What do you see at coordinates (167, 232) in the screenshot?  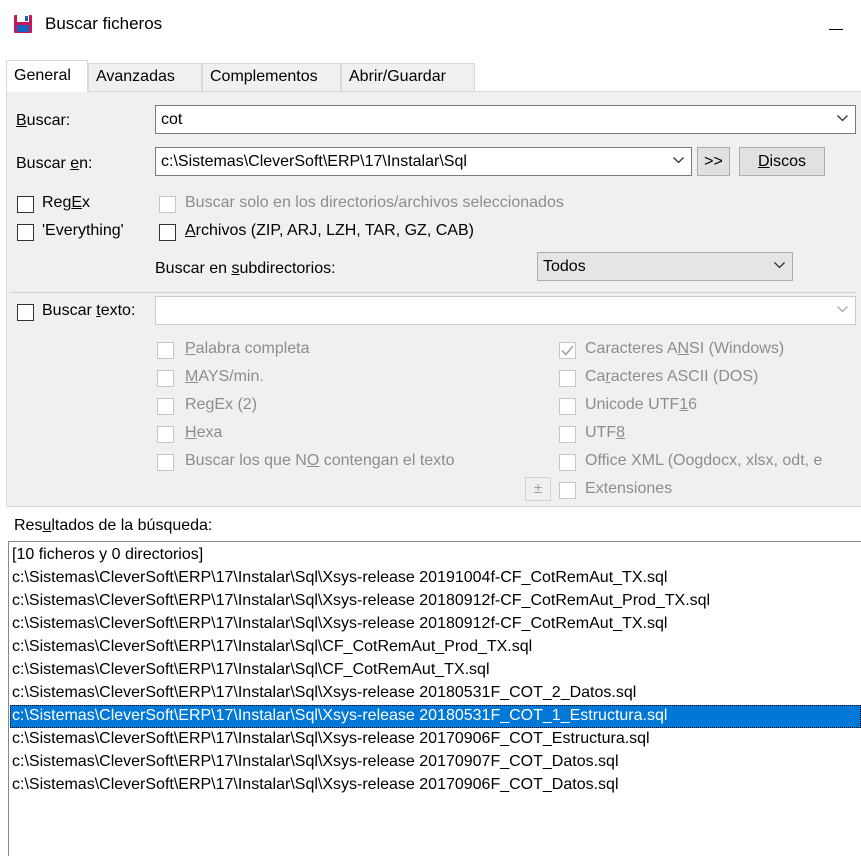 I see `archives-checkbox` at bounding box center [167, 232].